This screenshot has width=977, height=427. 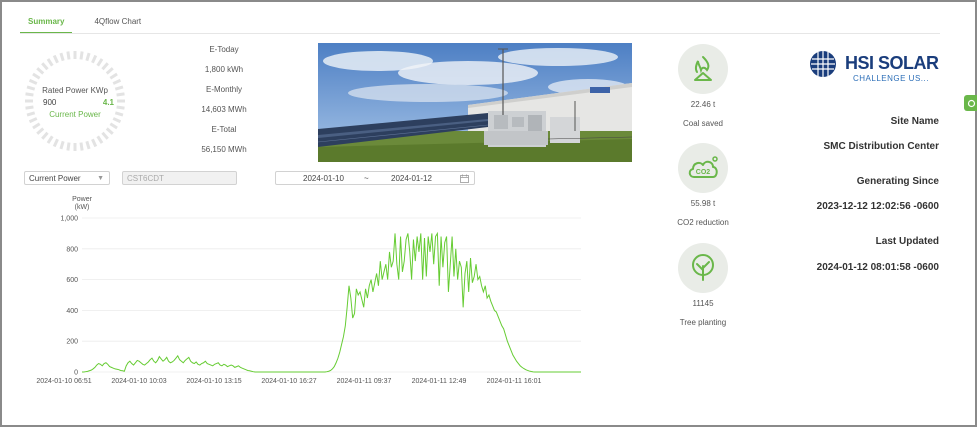 What do you see at coordinates (75, 102) in the screenshot?
I see `gauge-text: Rated Power KWp 900 4.1 Current Power` at bounding box center [75, 102].